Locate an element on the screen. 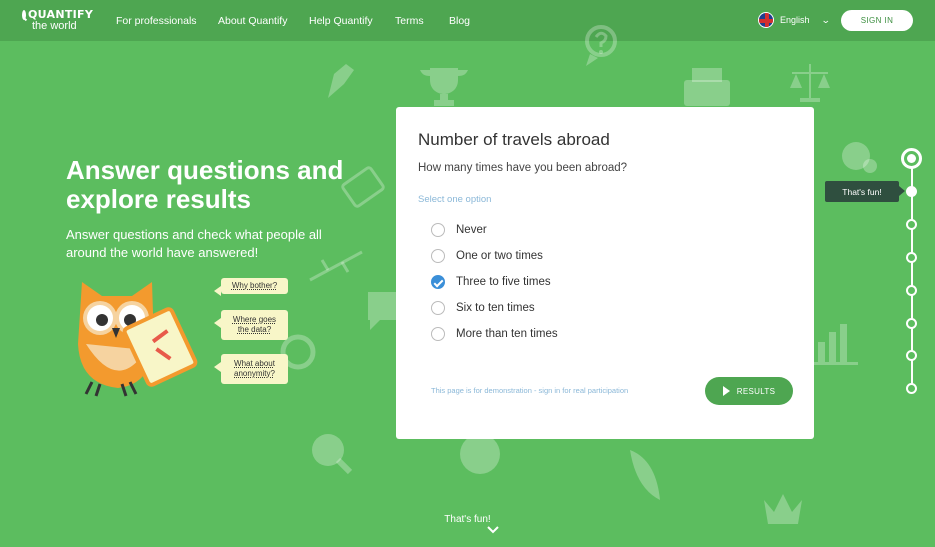 This screenshot has width=935, height=547. uk-flag-icon is located at coordinates (766, 20).